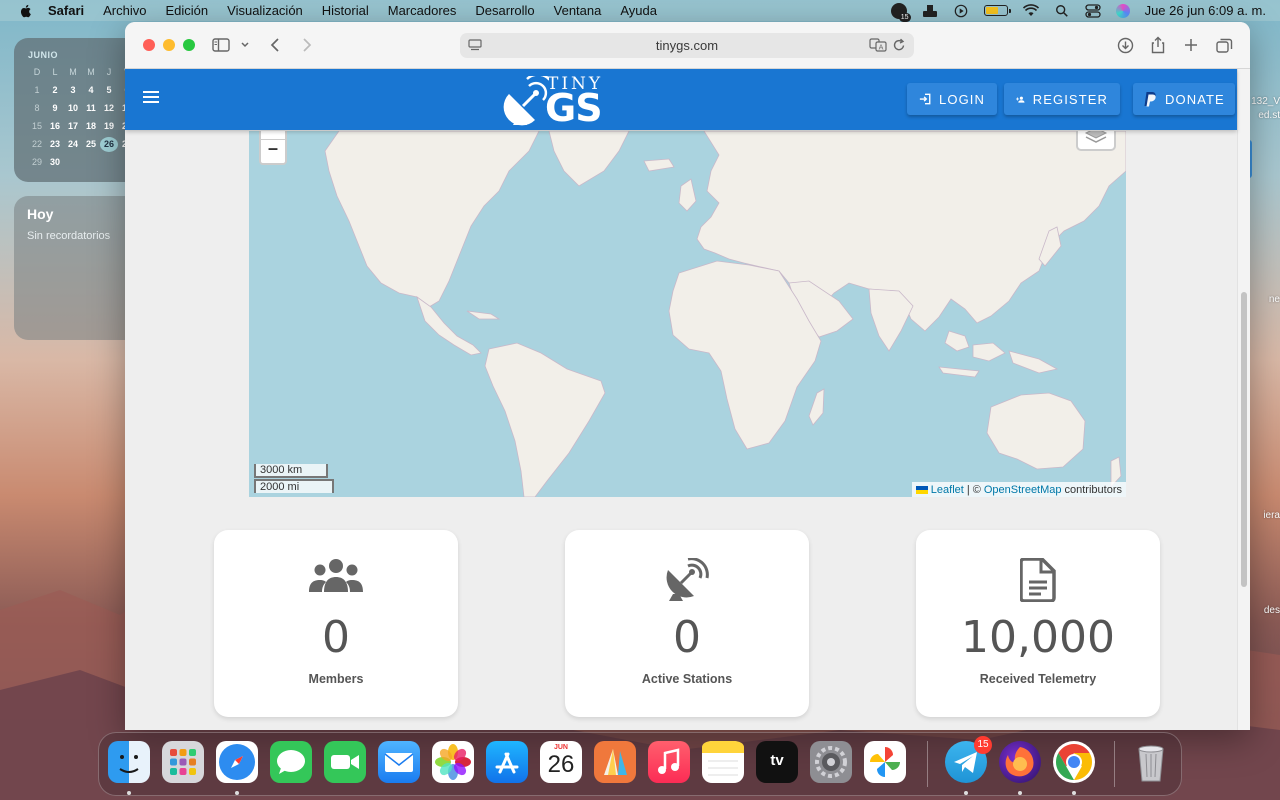 The height and width of the screenshot is (800, 1280). I want to click on desktop-file-label: des, so click(1272, 610).